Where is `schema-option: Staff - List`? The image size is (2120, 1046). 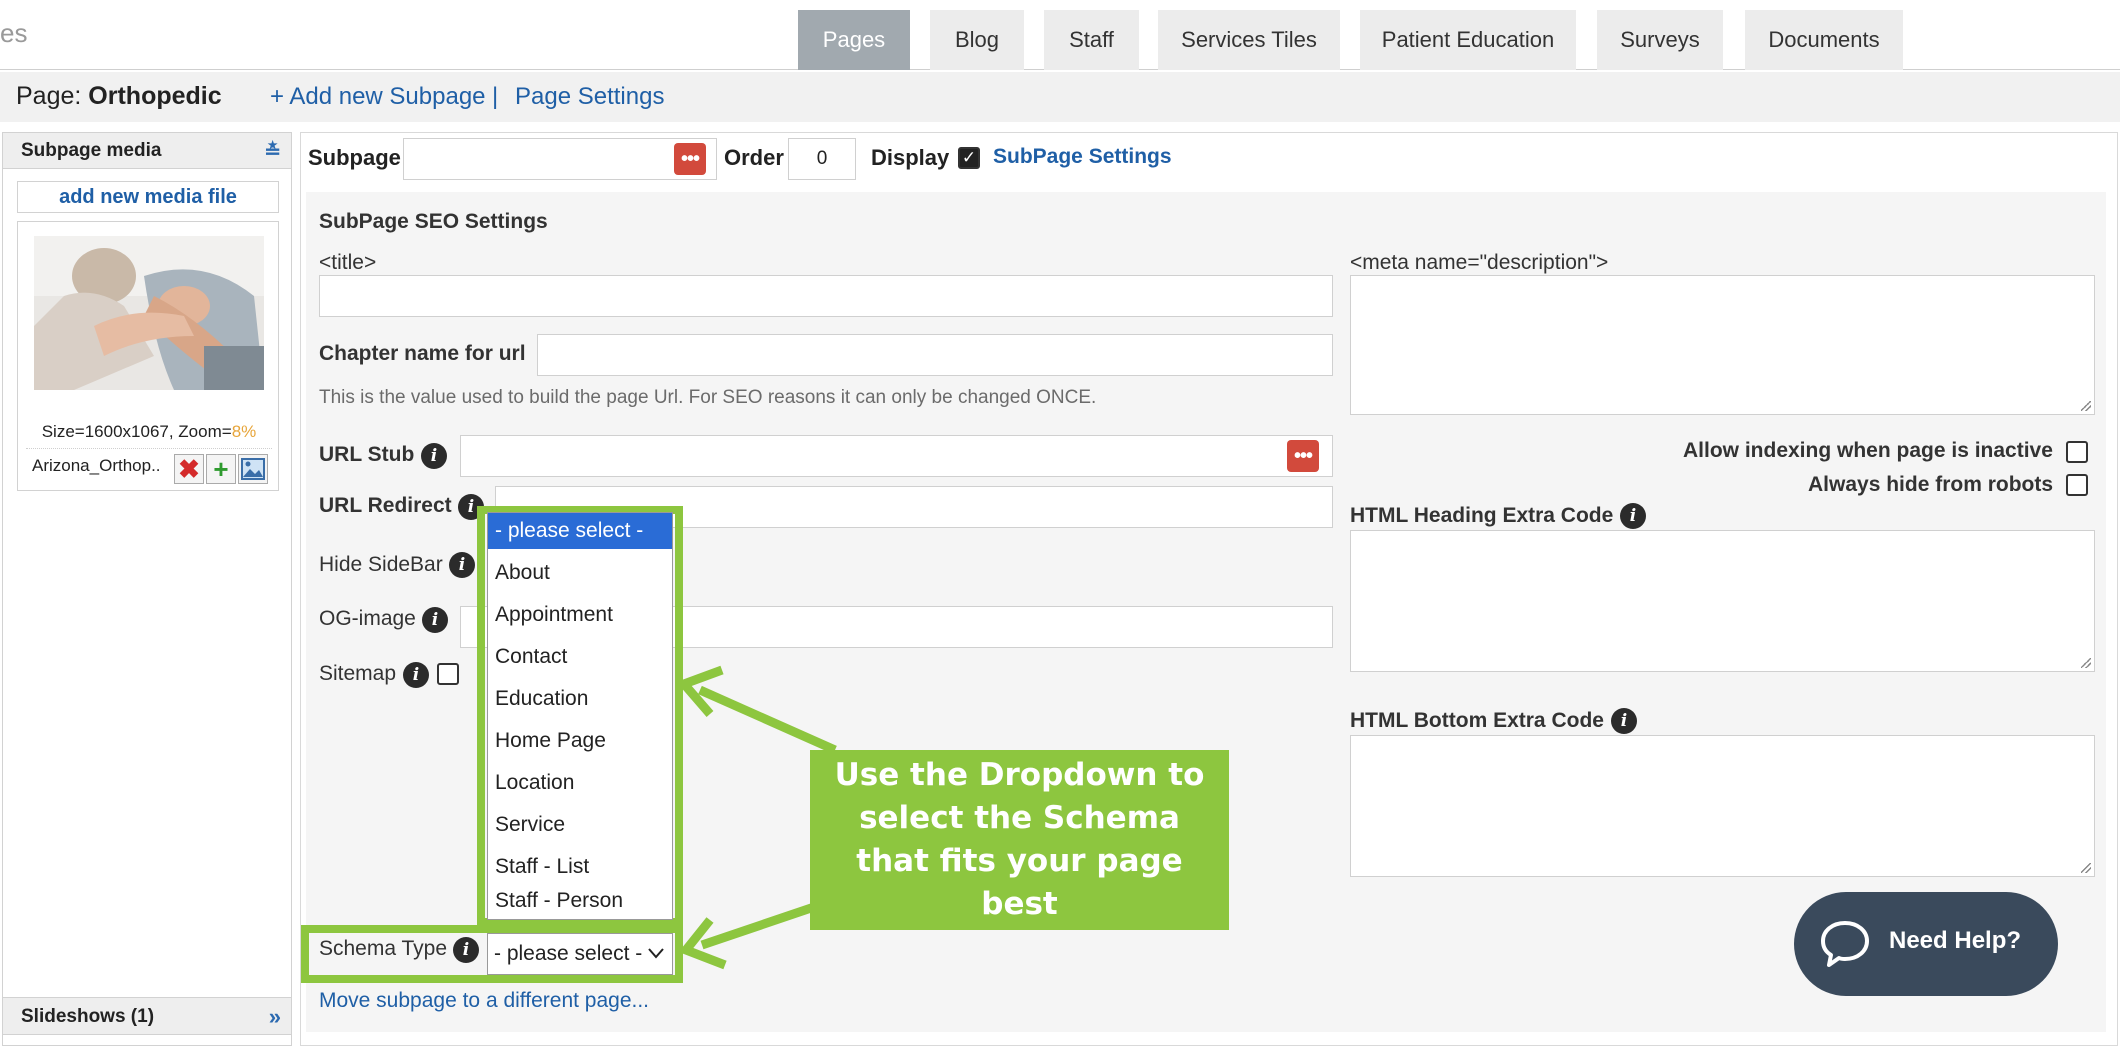
schema-option: Staff - List is located at coordinates (580, 867).